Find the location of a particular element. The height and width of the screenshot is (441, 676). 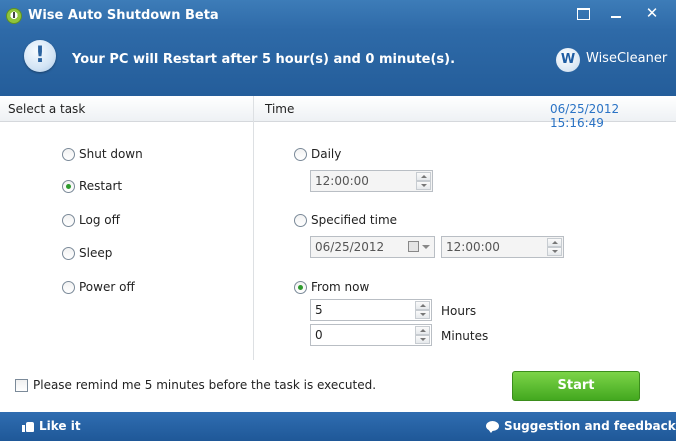

feedback-link: Suggestion and feedback is located at coordinates (581, 426).